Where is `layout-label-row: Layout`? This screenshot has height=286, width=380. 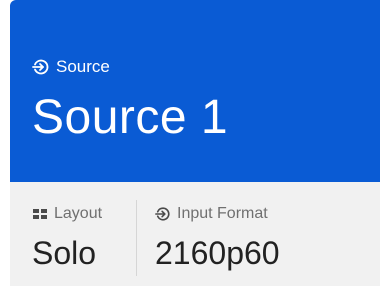
layout-label-row: Layout is located at coordinates (67, 214).